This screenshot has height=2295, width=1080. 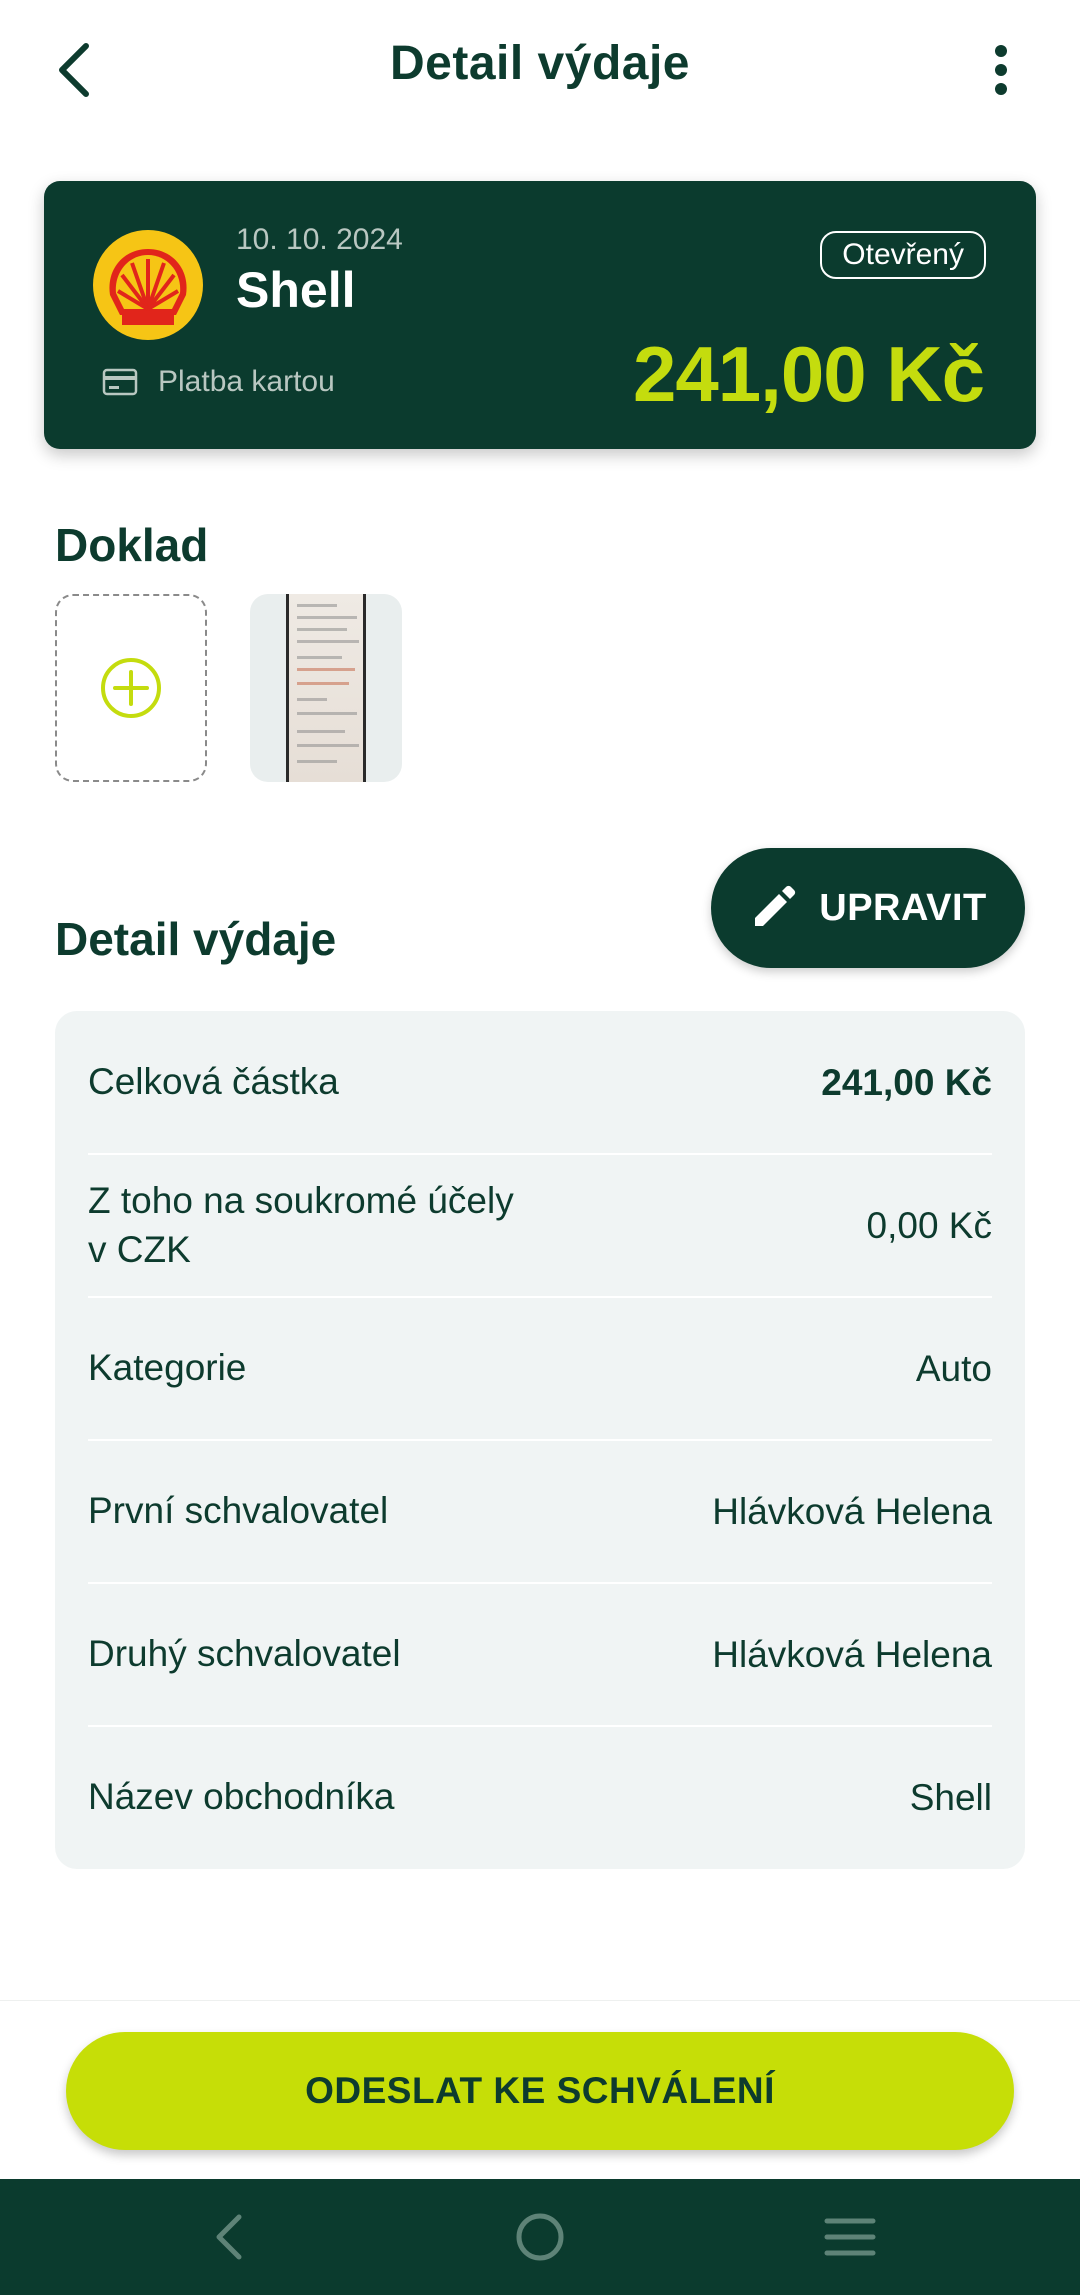 I want to click on detail-row-total: Celková částka 241,00 Kč, so click(x=540, y=1082).